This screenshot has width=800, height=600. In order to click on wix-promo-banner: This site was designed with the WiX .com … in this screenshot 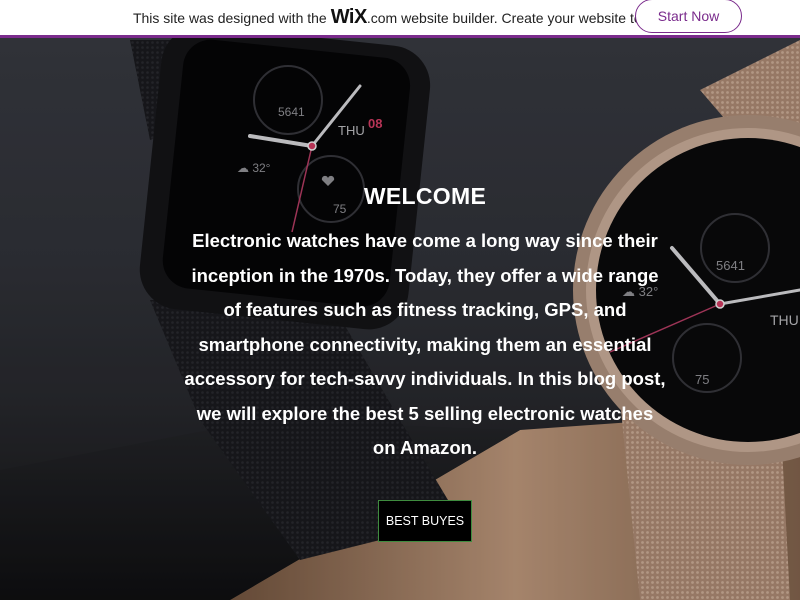, I will do `click(400, 19)`.